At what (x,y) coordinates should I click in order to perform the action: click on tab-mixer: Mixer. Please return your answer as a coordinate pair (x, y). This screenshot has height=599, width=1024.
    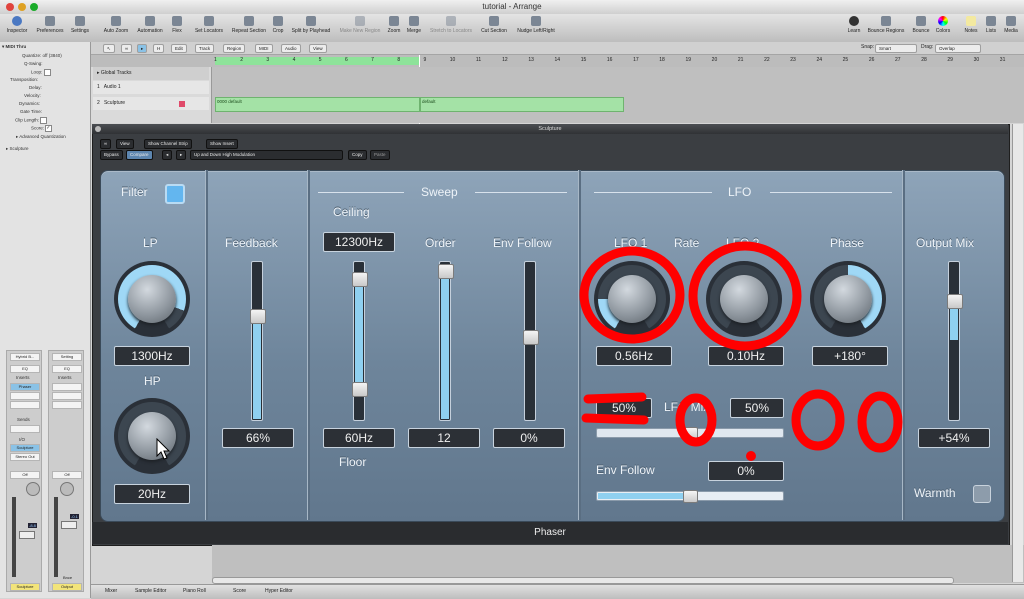
    Looking at the image, I should click on (111, 591).